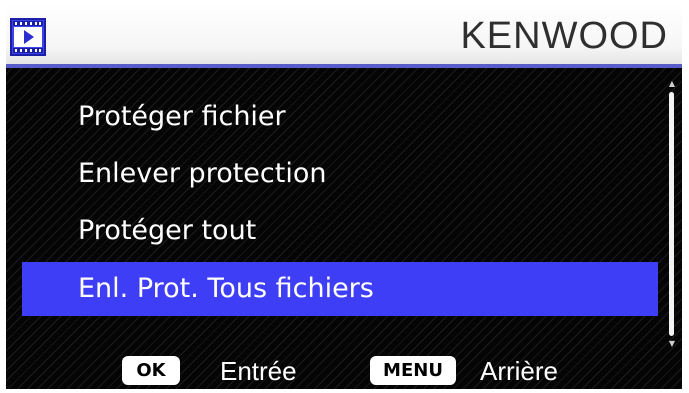 This screenshot has height=393, width=689. What do you see at coordinates (672, 343) in the screenshot?
I see `scroll-down-arrow-icon: ▼` at bounding box center [672, 343].